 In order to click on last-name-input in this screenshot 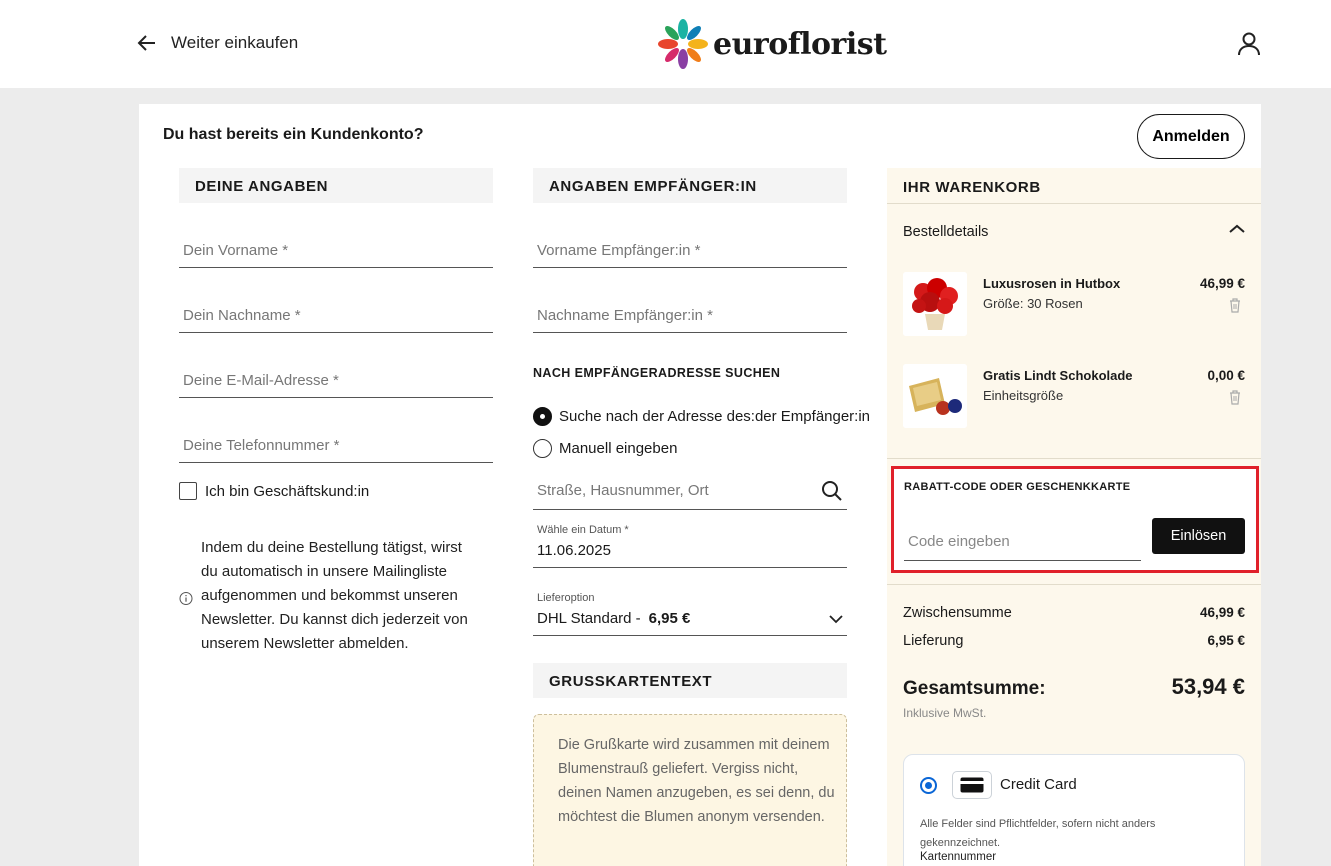, I will do `click(336, 315)`.